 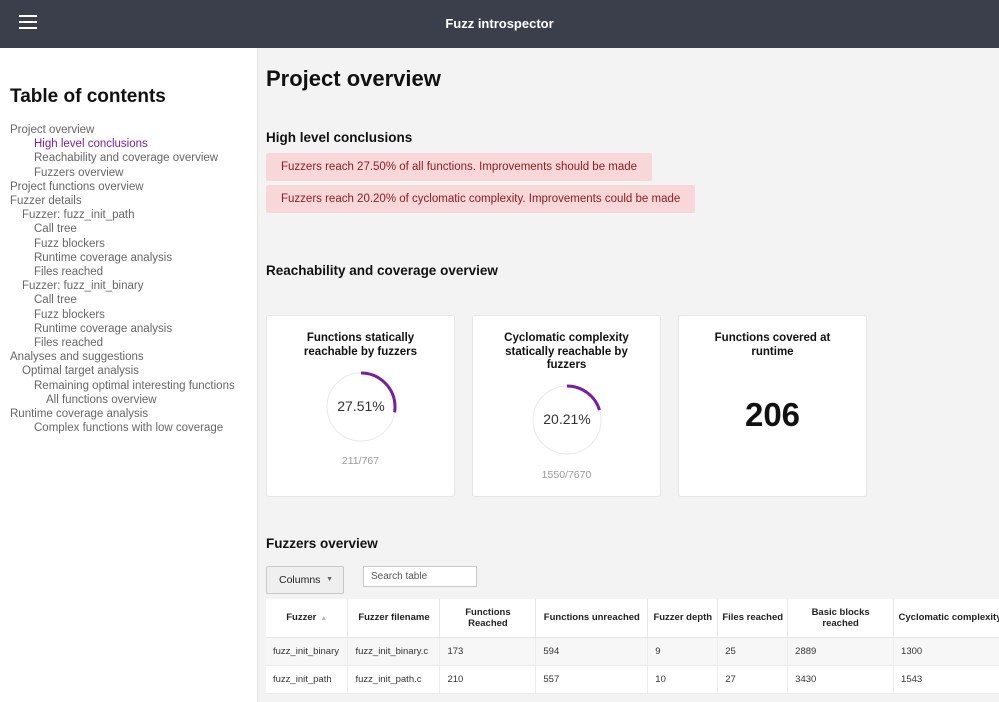 What do you see at coordinates (132, 215) in the screenshot?
I see `toc-item-fuzzer-fuzz-init-path: Fuzzer: fuzz_init_path` at bounding box center [132, 215].